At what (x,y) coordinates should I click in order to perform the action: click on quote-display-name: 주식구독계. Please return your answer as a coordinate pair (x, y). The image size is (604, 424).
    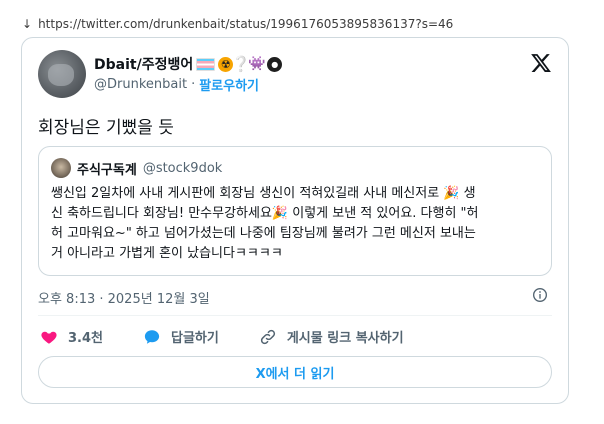
    Looking at the image, I should click on (107, 170).